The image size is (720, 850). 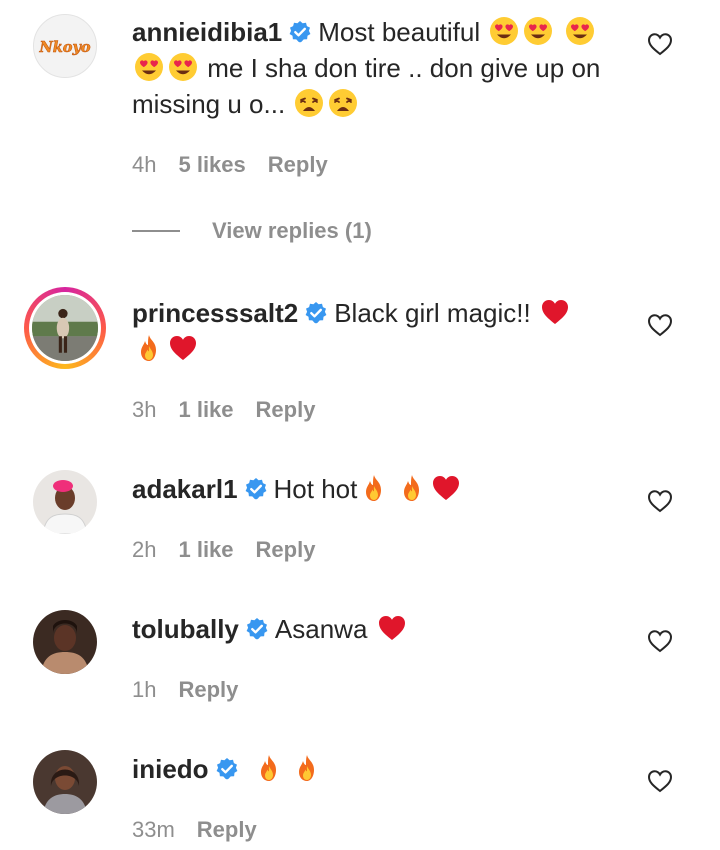 I want to click on comment-time: 1h, so click(x=144, y=689).